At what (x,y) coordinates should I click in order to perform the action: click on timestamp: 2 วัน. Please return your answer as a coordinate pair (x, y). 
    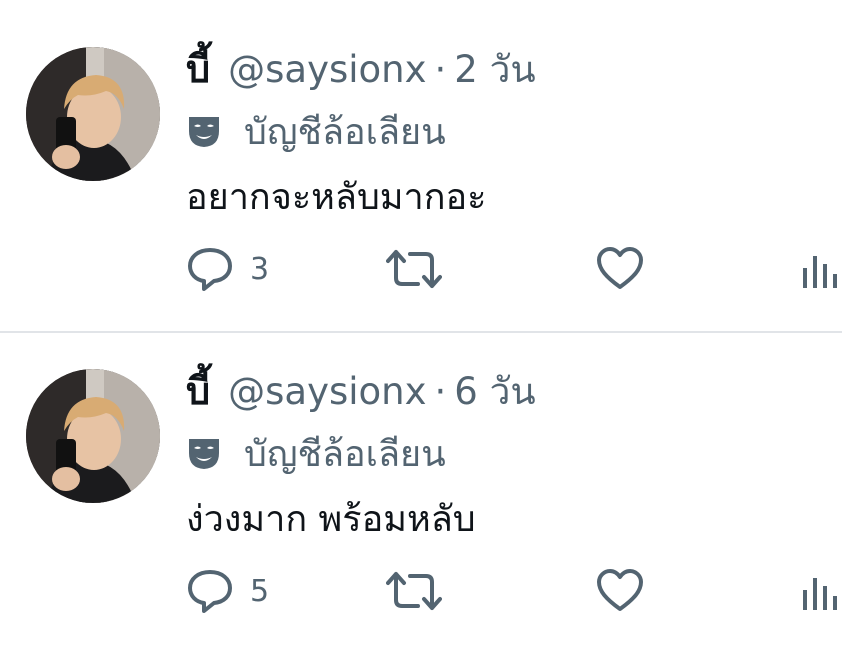
    Looking at the image, I should click on (494, 69).